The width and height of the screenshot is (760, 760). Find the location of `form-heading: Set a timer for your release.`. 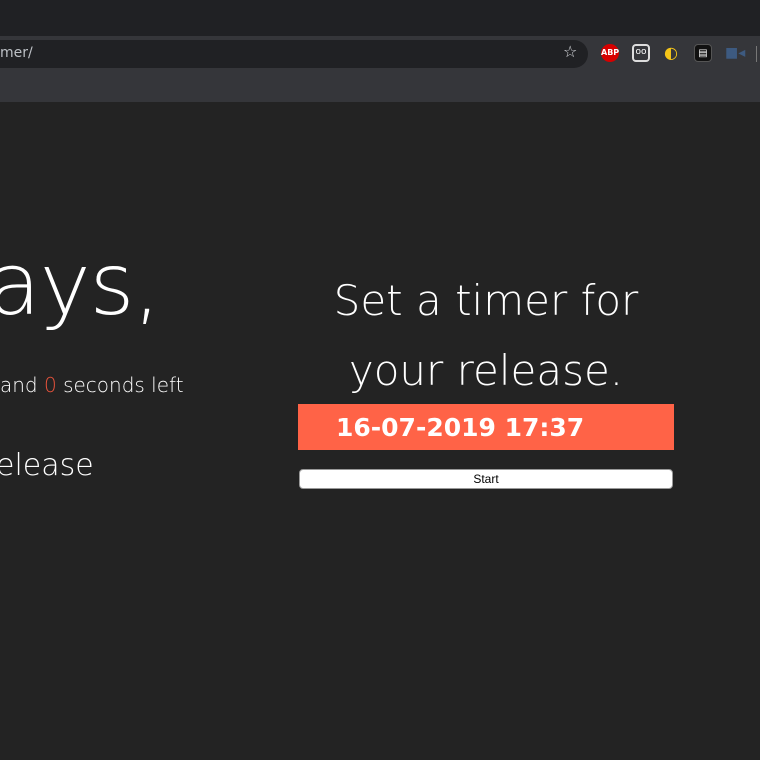

form-heading: Set a timer for your release. is located at coordinates (486, 336).